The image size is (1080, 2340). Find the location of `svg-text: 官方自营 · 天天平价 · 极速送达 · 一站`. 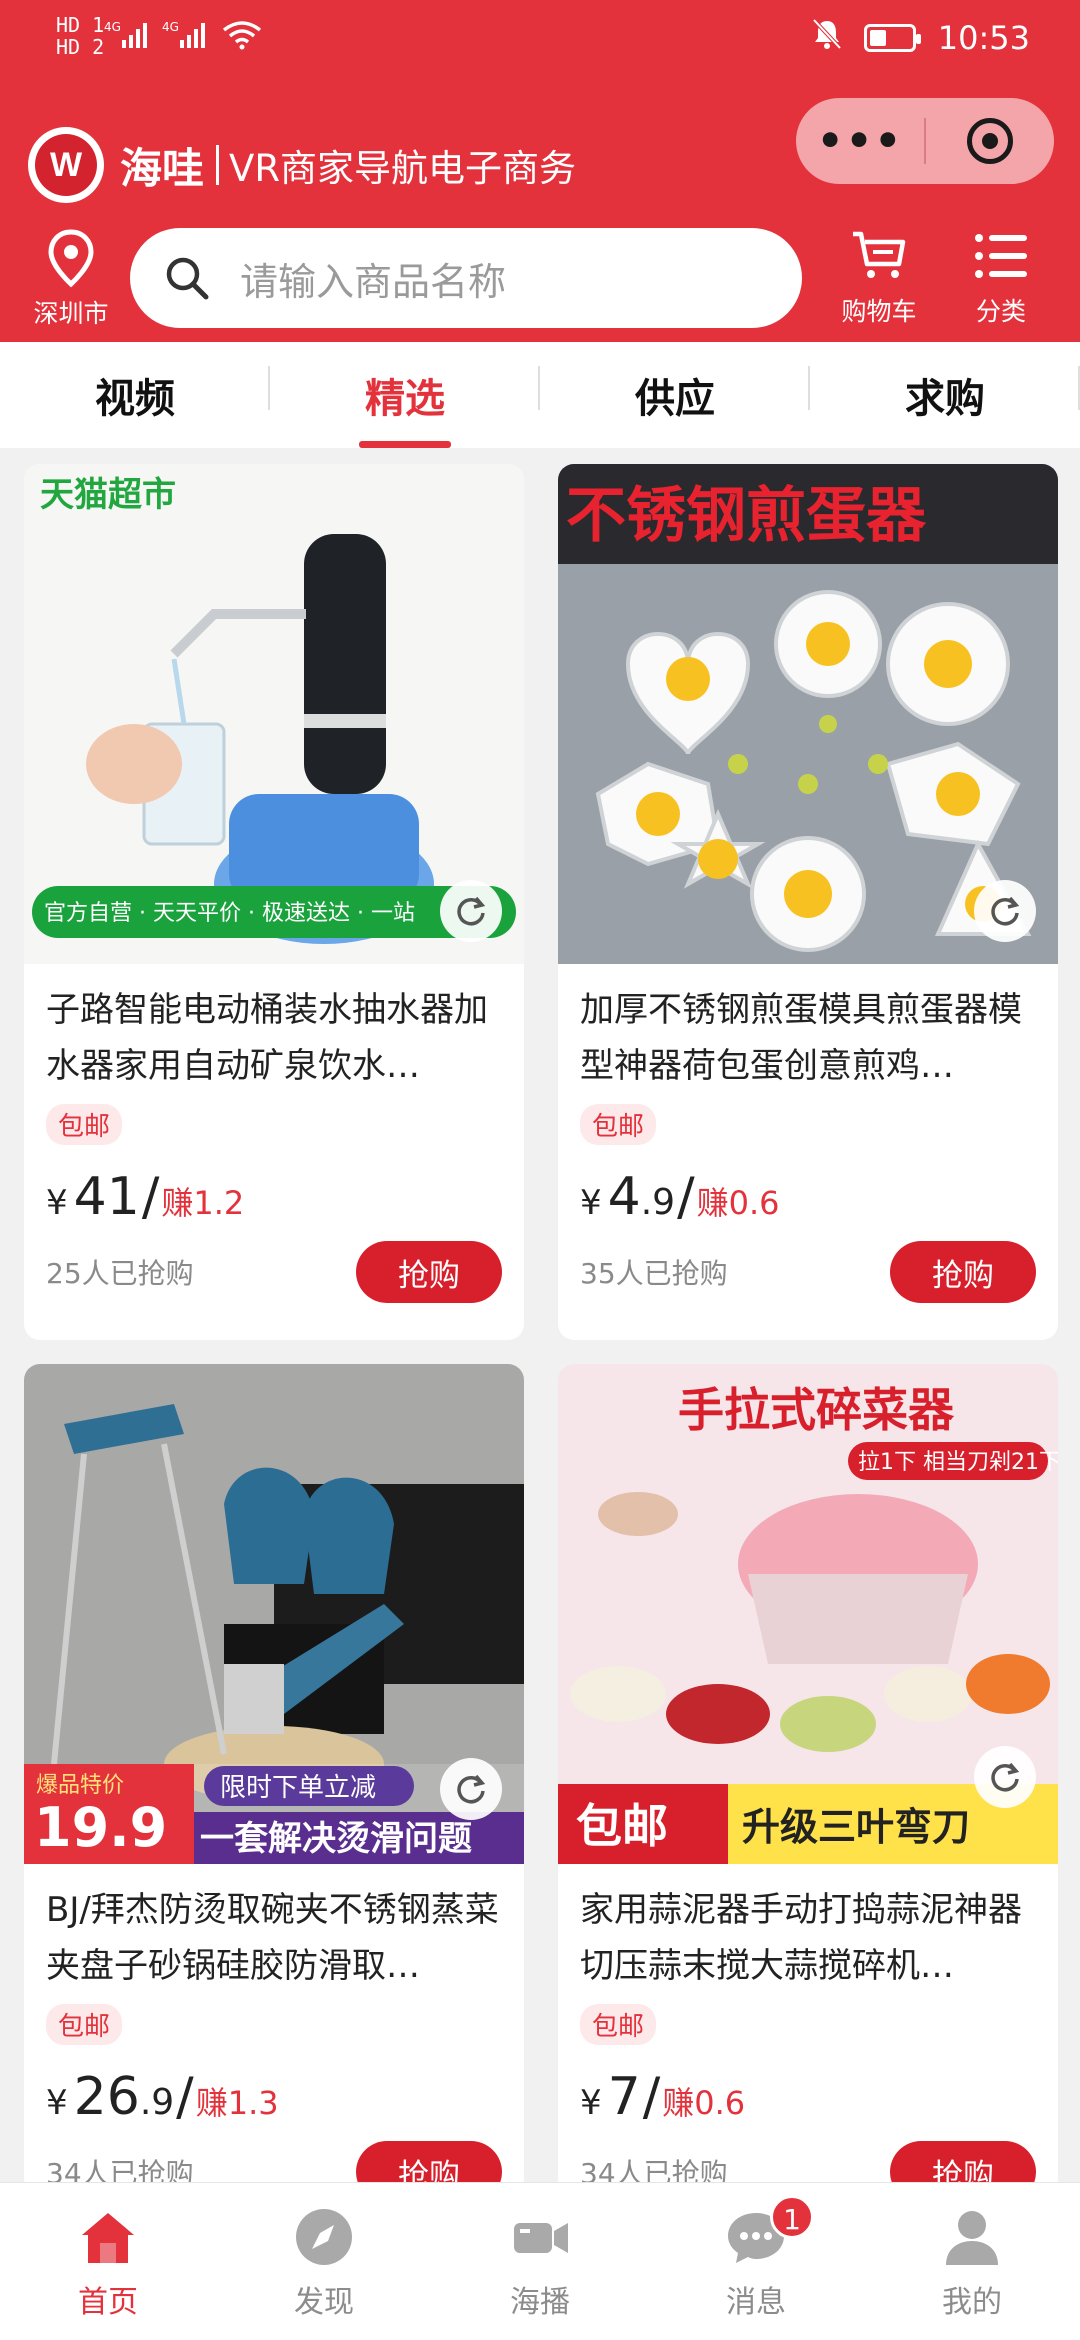

svg-text: 官方自营 · 天天平价 · 极速送达 · 一站 is located at coordinates (229, 913).